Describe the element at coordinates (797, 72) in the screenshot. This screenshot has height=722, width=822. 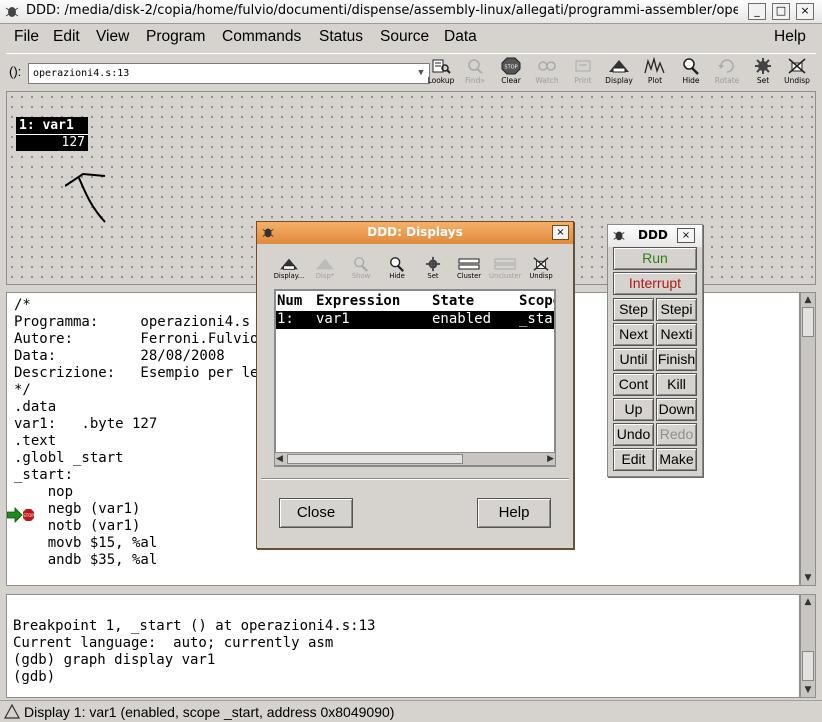
I see `undisplay-button: Undisp` at that location.